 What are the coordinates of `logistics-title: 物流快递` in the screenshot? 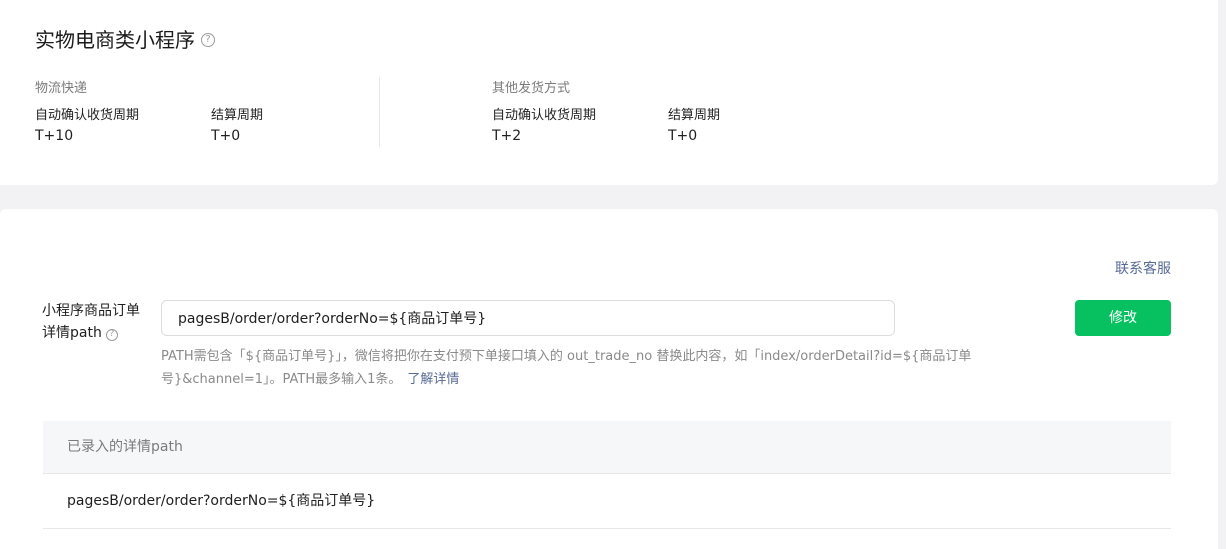 It's located at (61, 88).